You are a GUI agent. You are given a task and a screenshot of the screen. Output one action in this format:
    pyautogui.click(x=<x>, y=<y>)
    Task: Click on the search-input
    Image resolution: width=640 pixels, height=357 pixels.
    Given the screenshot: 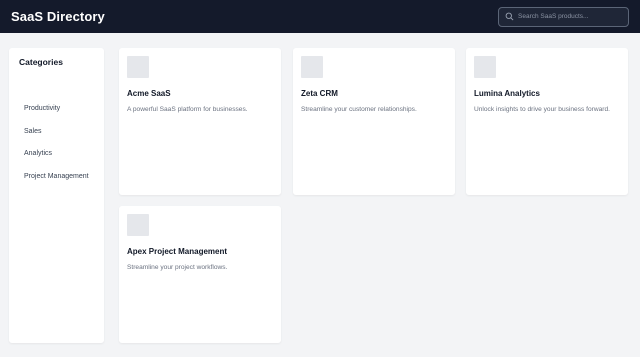 What is the action you would take?
    pyautogui.click(x=570, y=16)
    